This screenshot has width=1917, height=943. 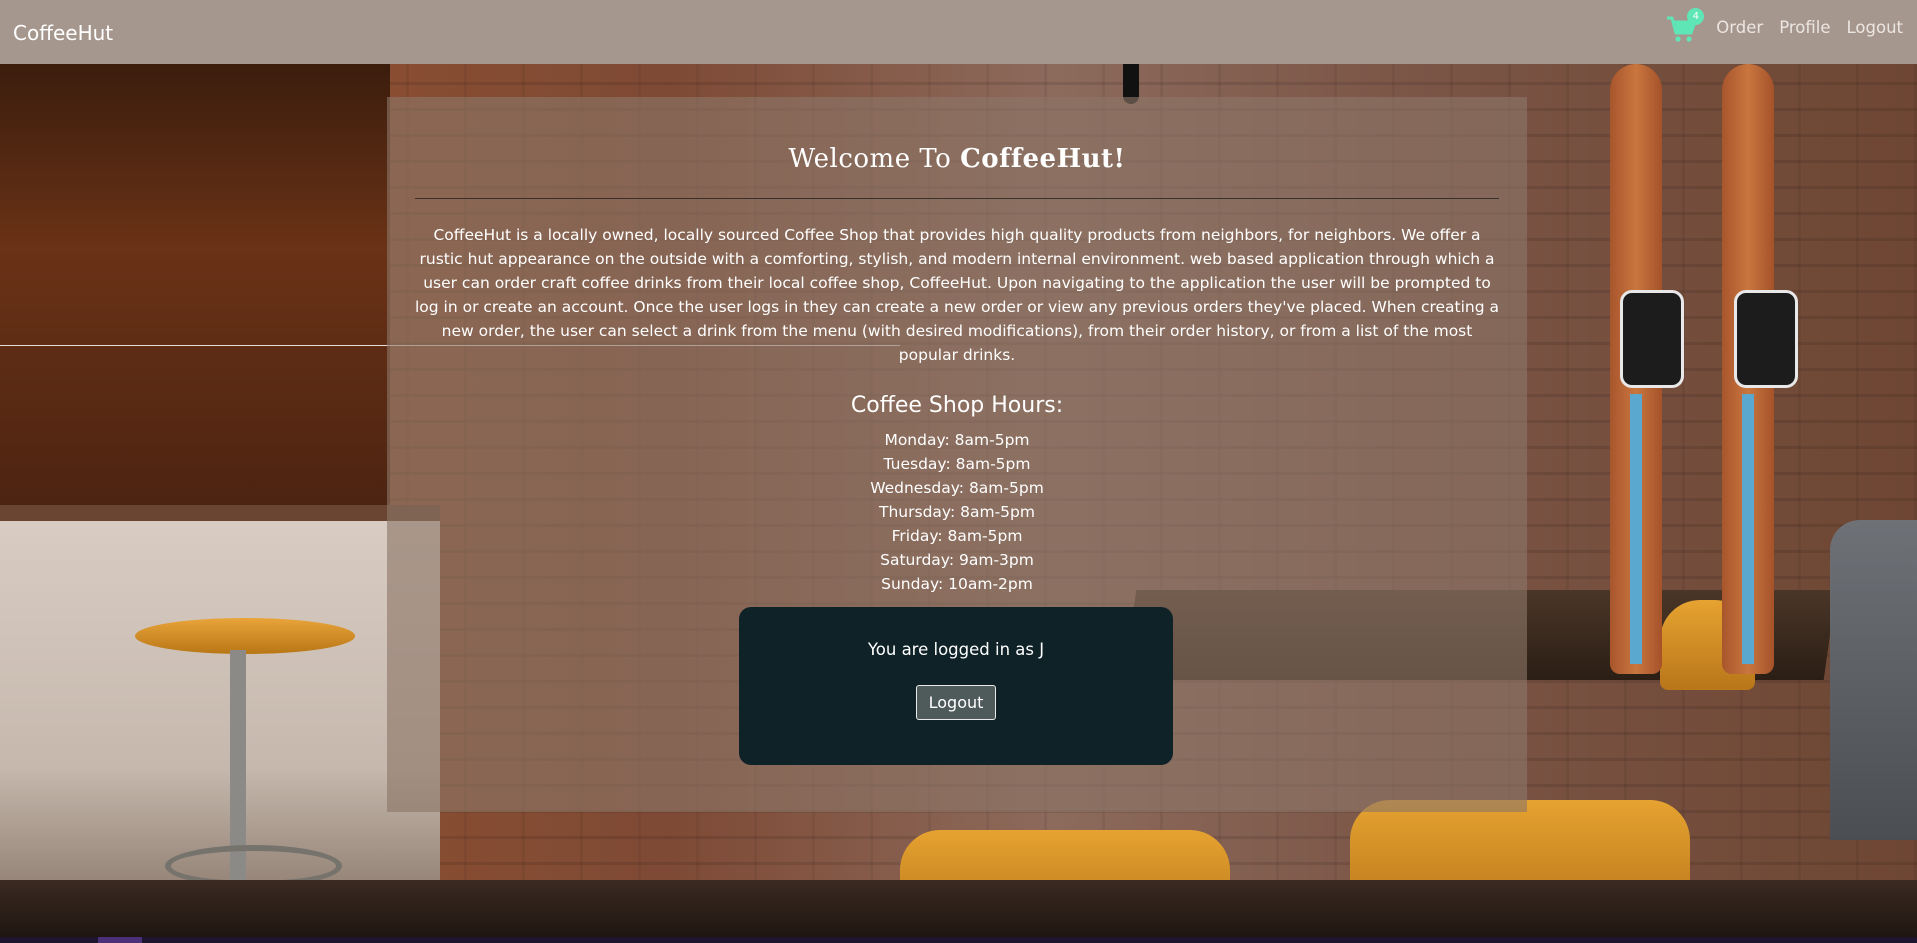 I want to click on login-status-text: You are logged in as J, so click(x=956, y=649).